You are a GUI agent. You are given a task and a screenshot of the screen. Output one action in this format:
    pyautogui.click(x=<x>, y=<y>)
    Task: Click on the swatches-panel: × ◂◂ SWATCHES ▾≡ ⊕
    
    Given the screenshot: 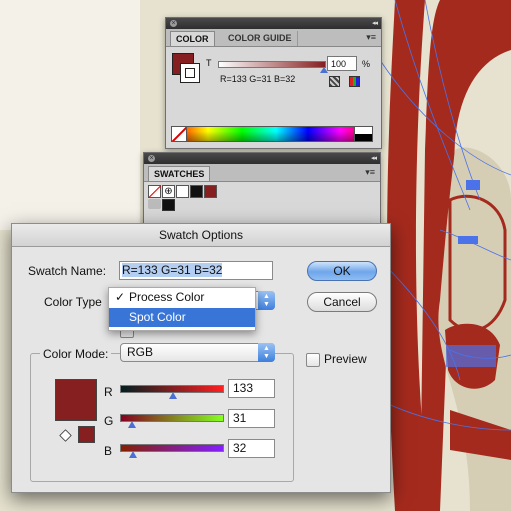 What is the action you would take?
    pyautogui.click(x=262, y=190)
    